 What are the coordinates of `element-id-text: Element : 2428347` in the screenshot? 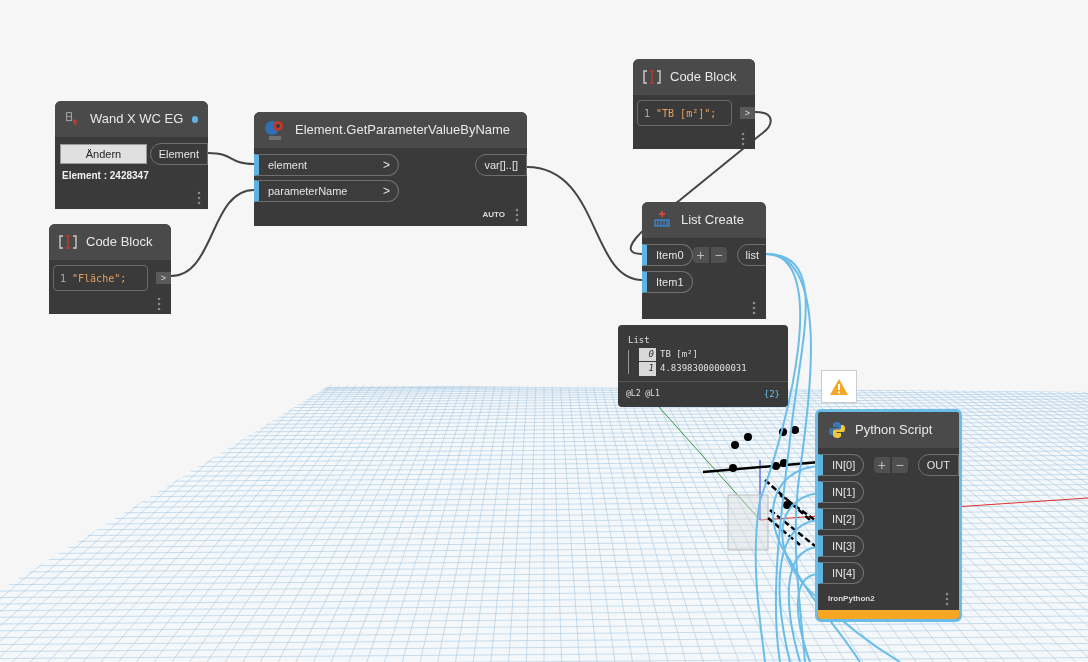 It's located at (105, 176).